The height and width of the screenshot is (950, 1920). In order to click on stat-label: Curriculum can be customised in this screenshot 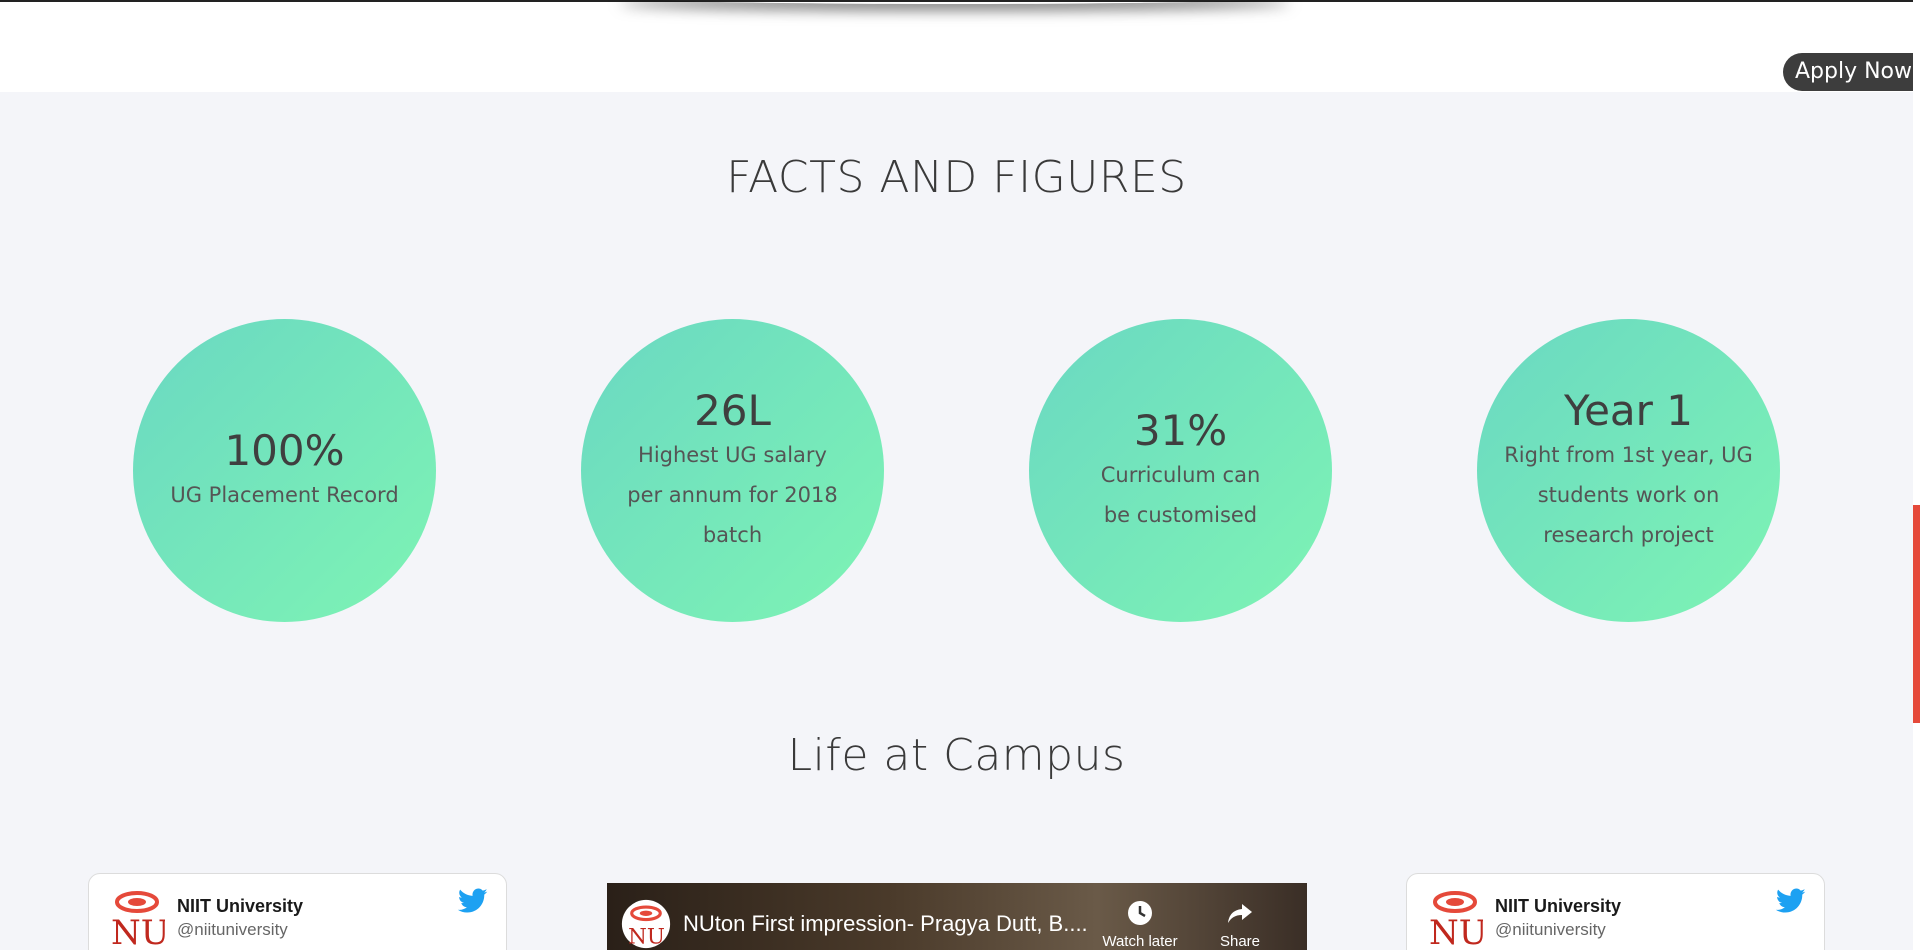, I will do `click(1180, 495)`.